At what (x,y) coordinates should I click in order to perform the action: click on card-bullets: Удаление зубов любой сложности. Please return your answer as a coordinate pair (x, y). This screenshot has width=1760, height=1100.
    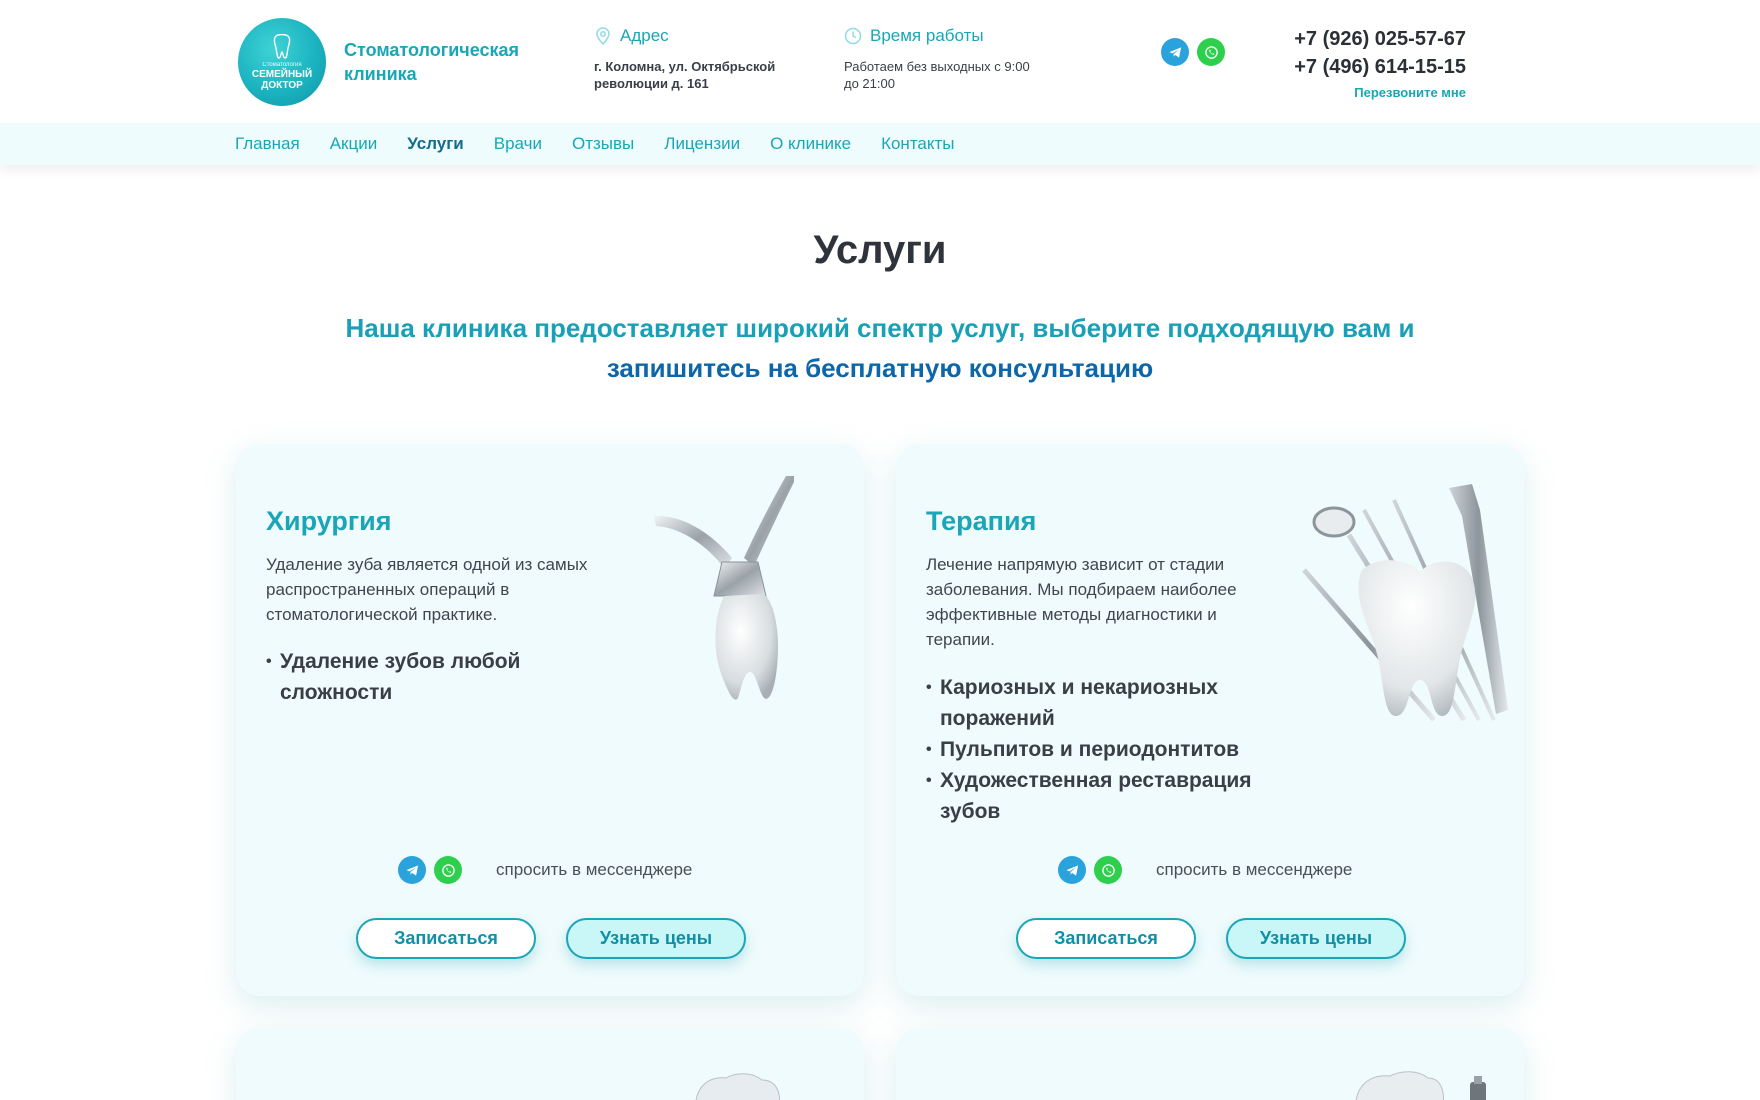
    Looking at the image, I should click on (446, 677).